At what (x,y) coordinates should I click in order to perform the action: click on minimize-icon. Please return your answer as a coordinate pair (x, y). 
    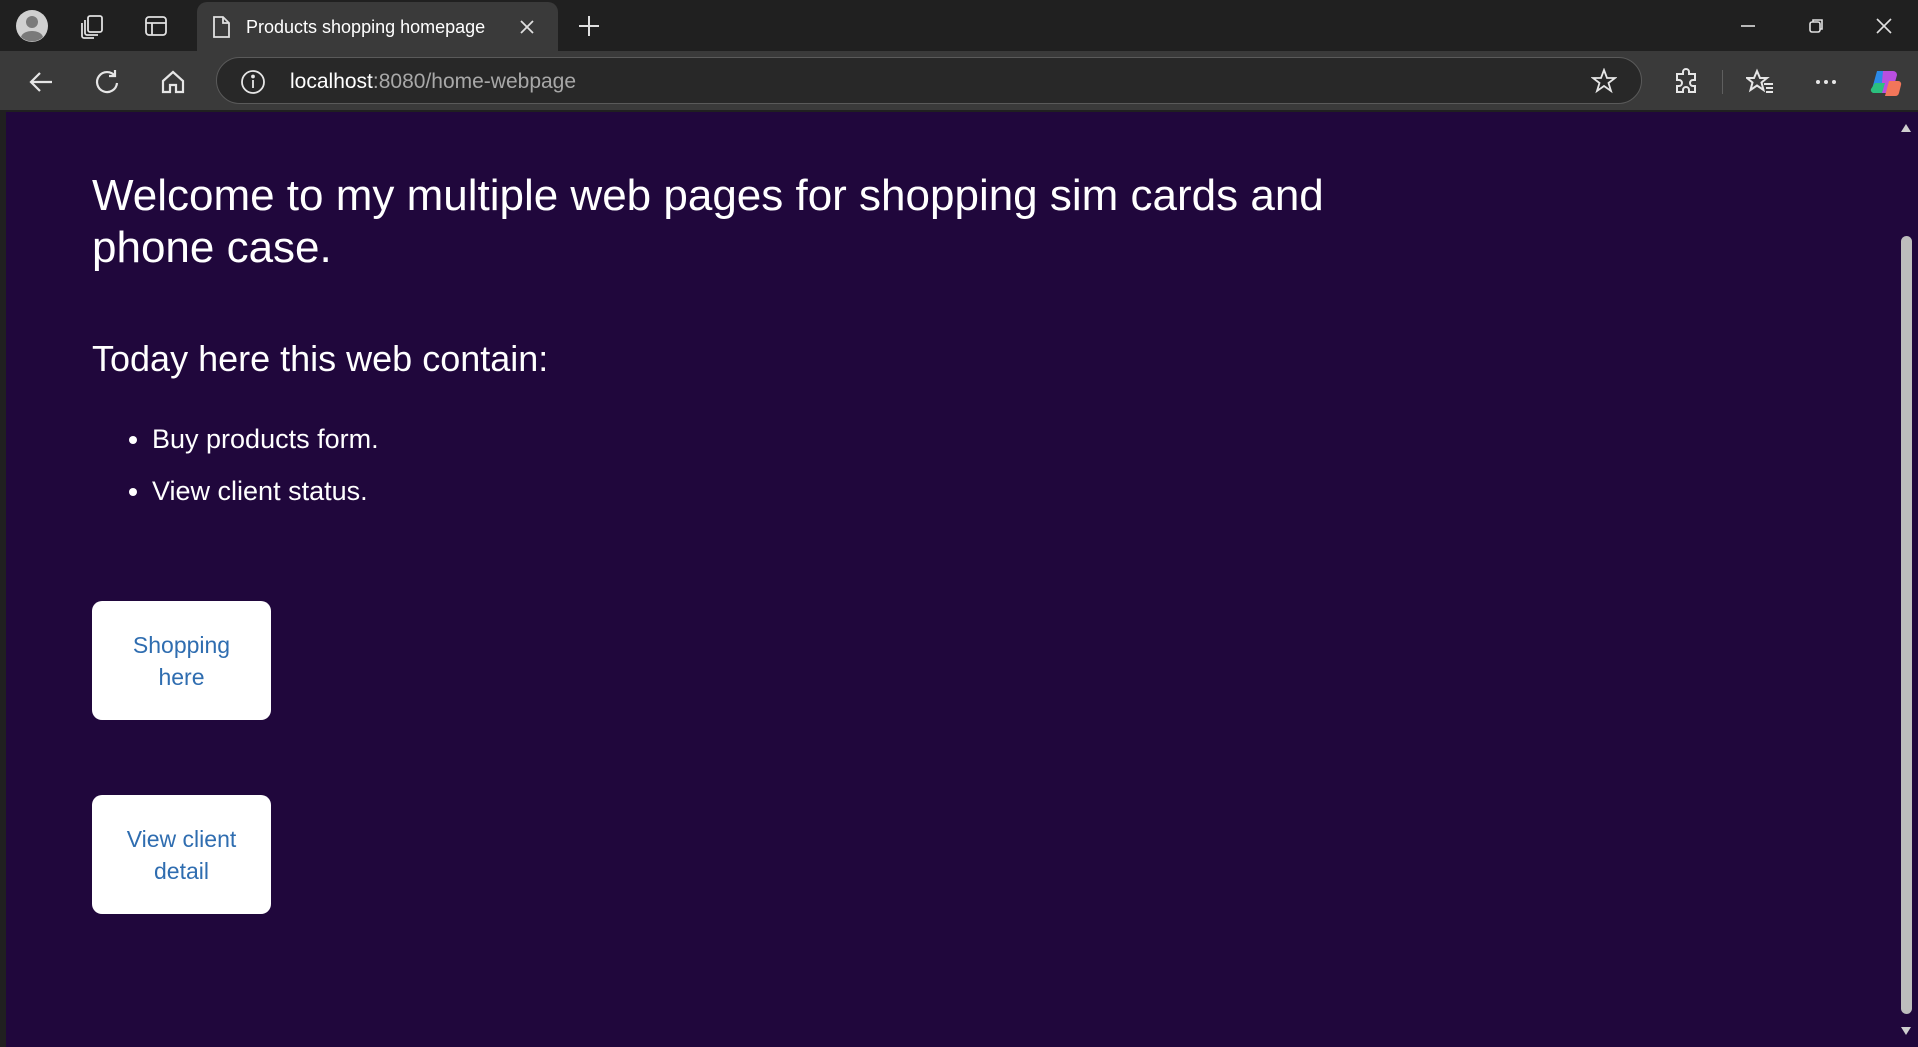
    Looking at the image, I should click on (1748, 25).